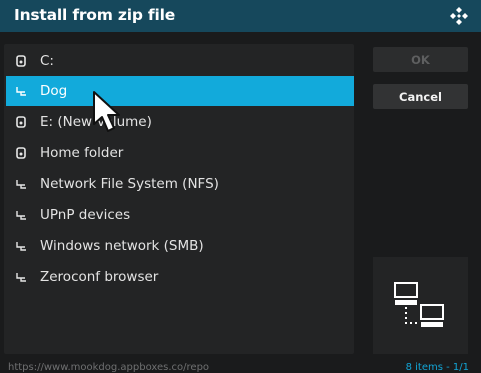  I want to click on network-computers-icon, so click(418, 304).